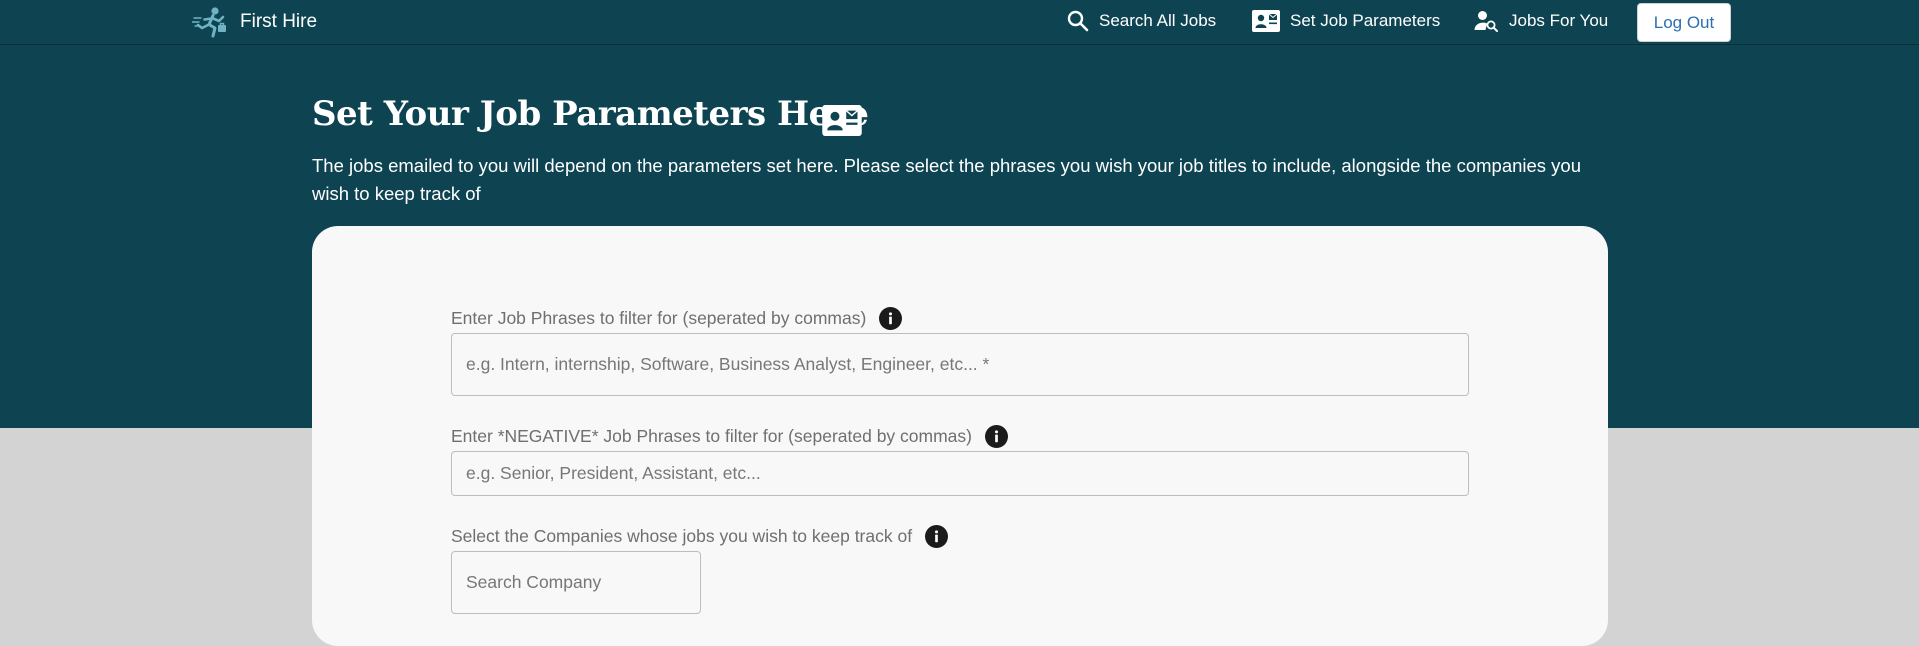 This screenshot has width=1919, height=646. Describe the element at coordinates (1684, 22) in the screenshot. I see `logout-button: Log Out` at that location.